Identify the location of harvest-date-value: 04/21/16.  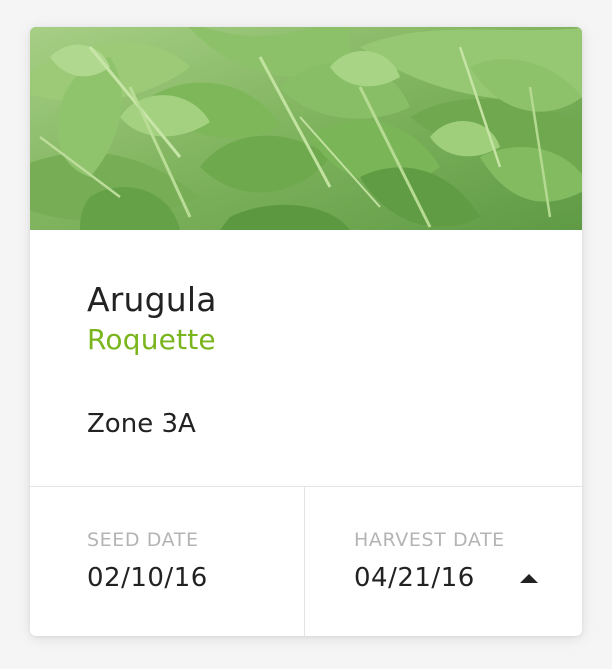
(414, 578).